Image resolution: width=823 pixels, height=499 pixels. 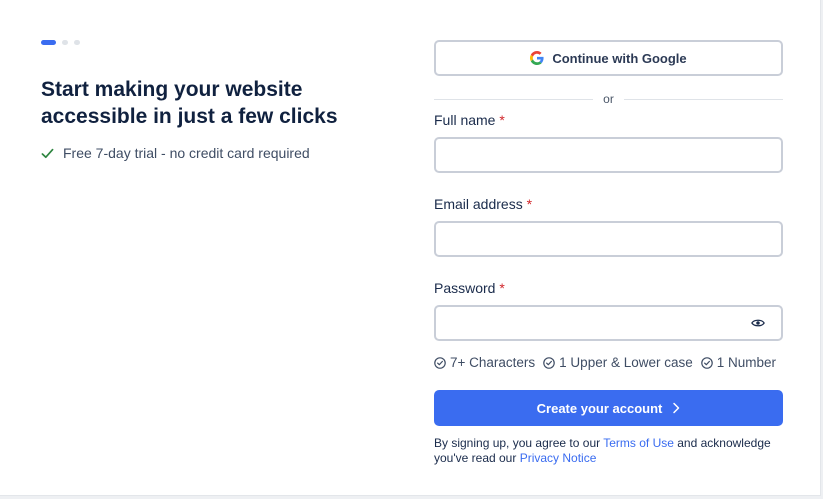 I want to click on full-name-field-wrapper, so click(x=608, y=155).